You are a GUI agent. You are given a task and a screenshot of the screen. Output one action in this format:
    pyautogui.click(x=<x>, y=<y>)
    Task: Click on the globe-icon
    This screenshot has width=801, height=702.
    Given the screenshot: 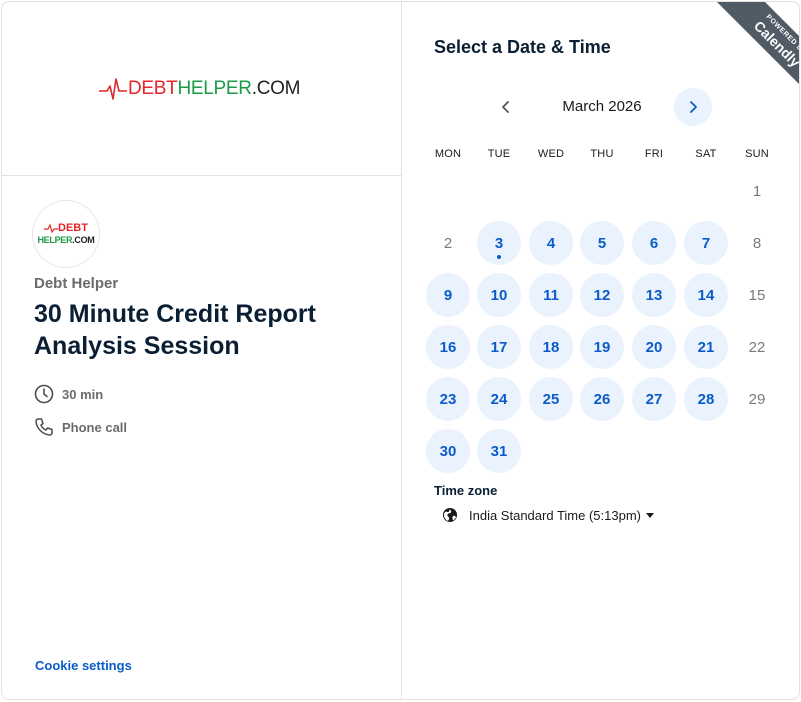 What is the action you would take?
    pyautogui.click(x=450, y=515)
    